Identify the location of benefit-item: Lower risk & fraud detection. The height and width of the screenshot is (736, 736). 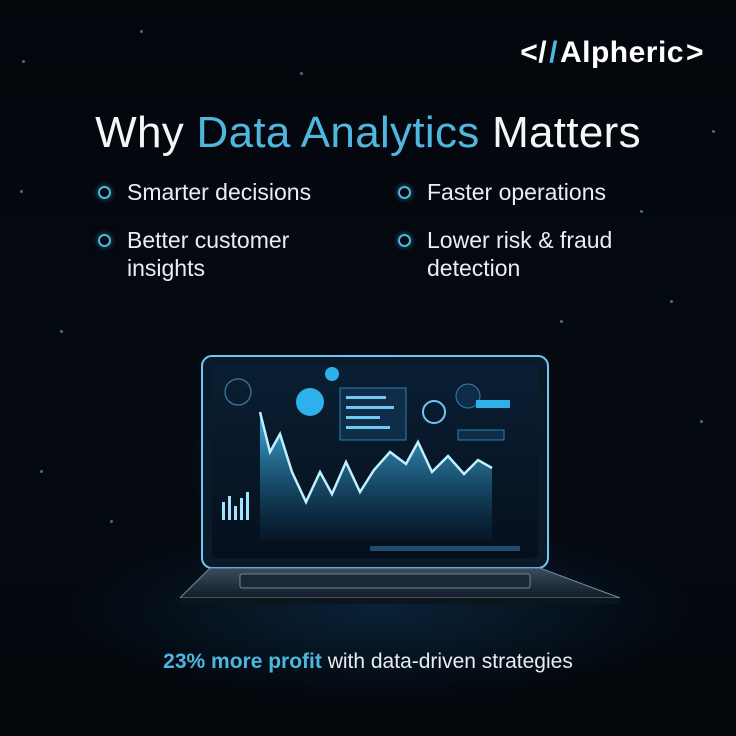
(528, 254).